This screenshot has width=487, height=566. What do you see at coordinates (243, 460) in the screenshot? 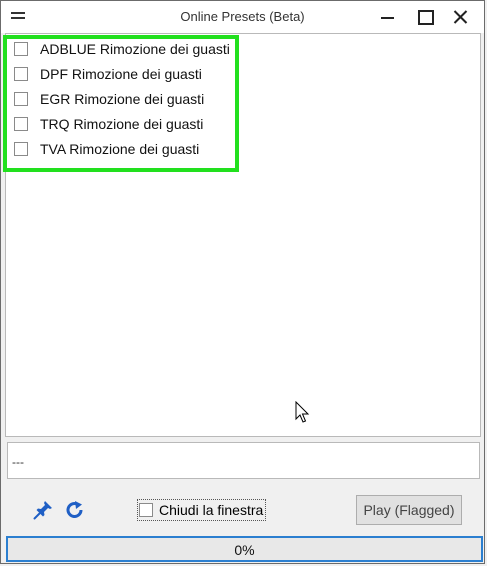
I see `log-output: ---` at bounding box center [243, 460].